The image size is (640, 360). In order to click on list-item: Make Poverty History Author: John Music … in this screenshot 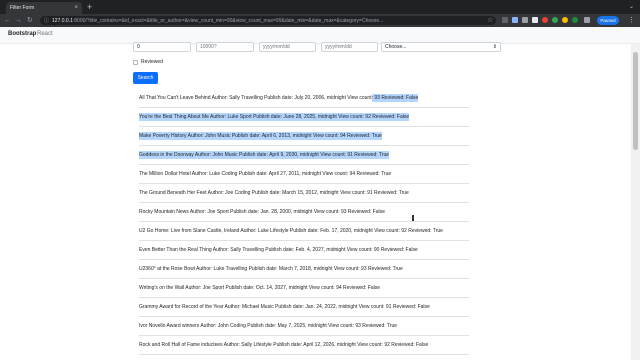, I will do `click(304, 136)`.